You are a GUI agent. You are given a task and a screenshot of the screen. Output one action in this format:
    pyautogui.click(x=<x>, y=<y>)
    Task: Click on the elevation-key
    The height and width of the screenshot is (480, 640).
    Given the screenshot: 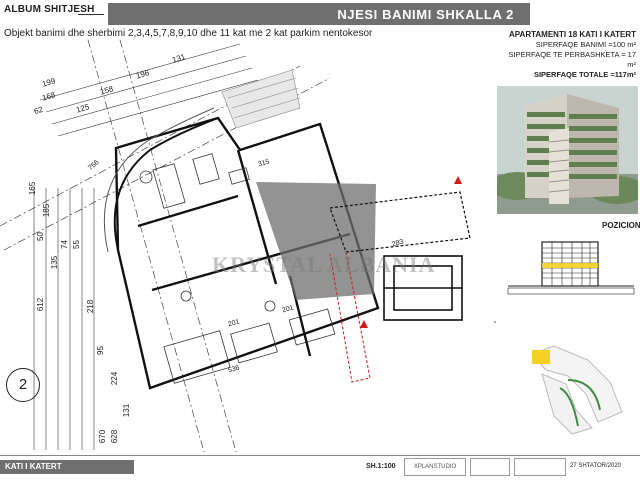 What is the action you would take?
    pyautogui.click(x=571, y=267)
    